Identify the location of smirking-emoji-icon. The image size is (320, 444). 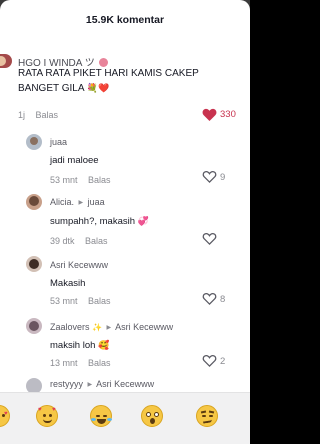
(207, 416).